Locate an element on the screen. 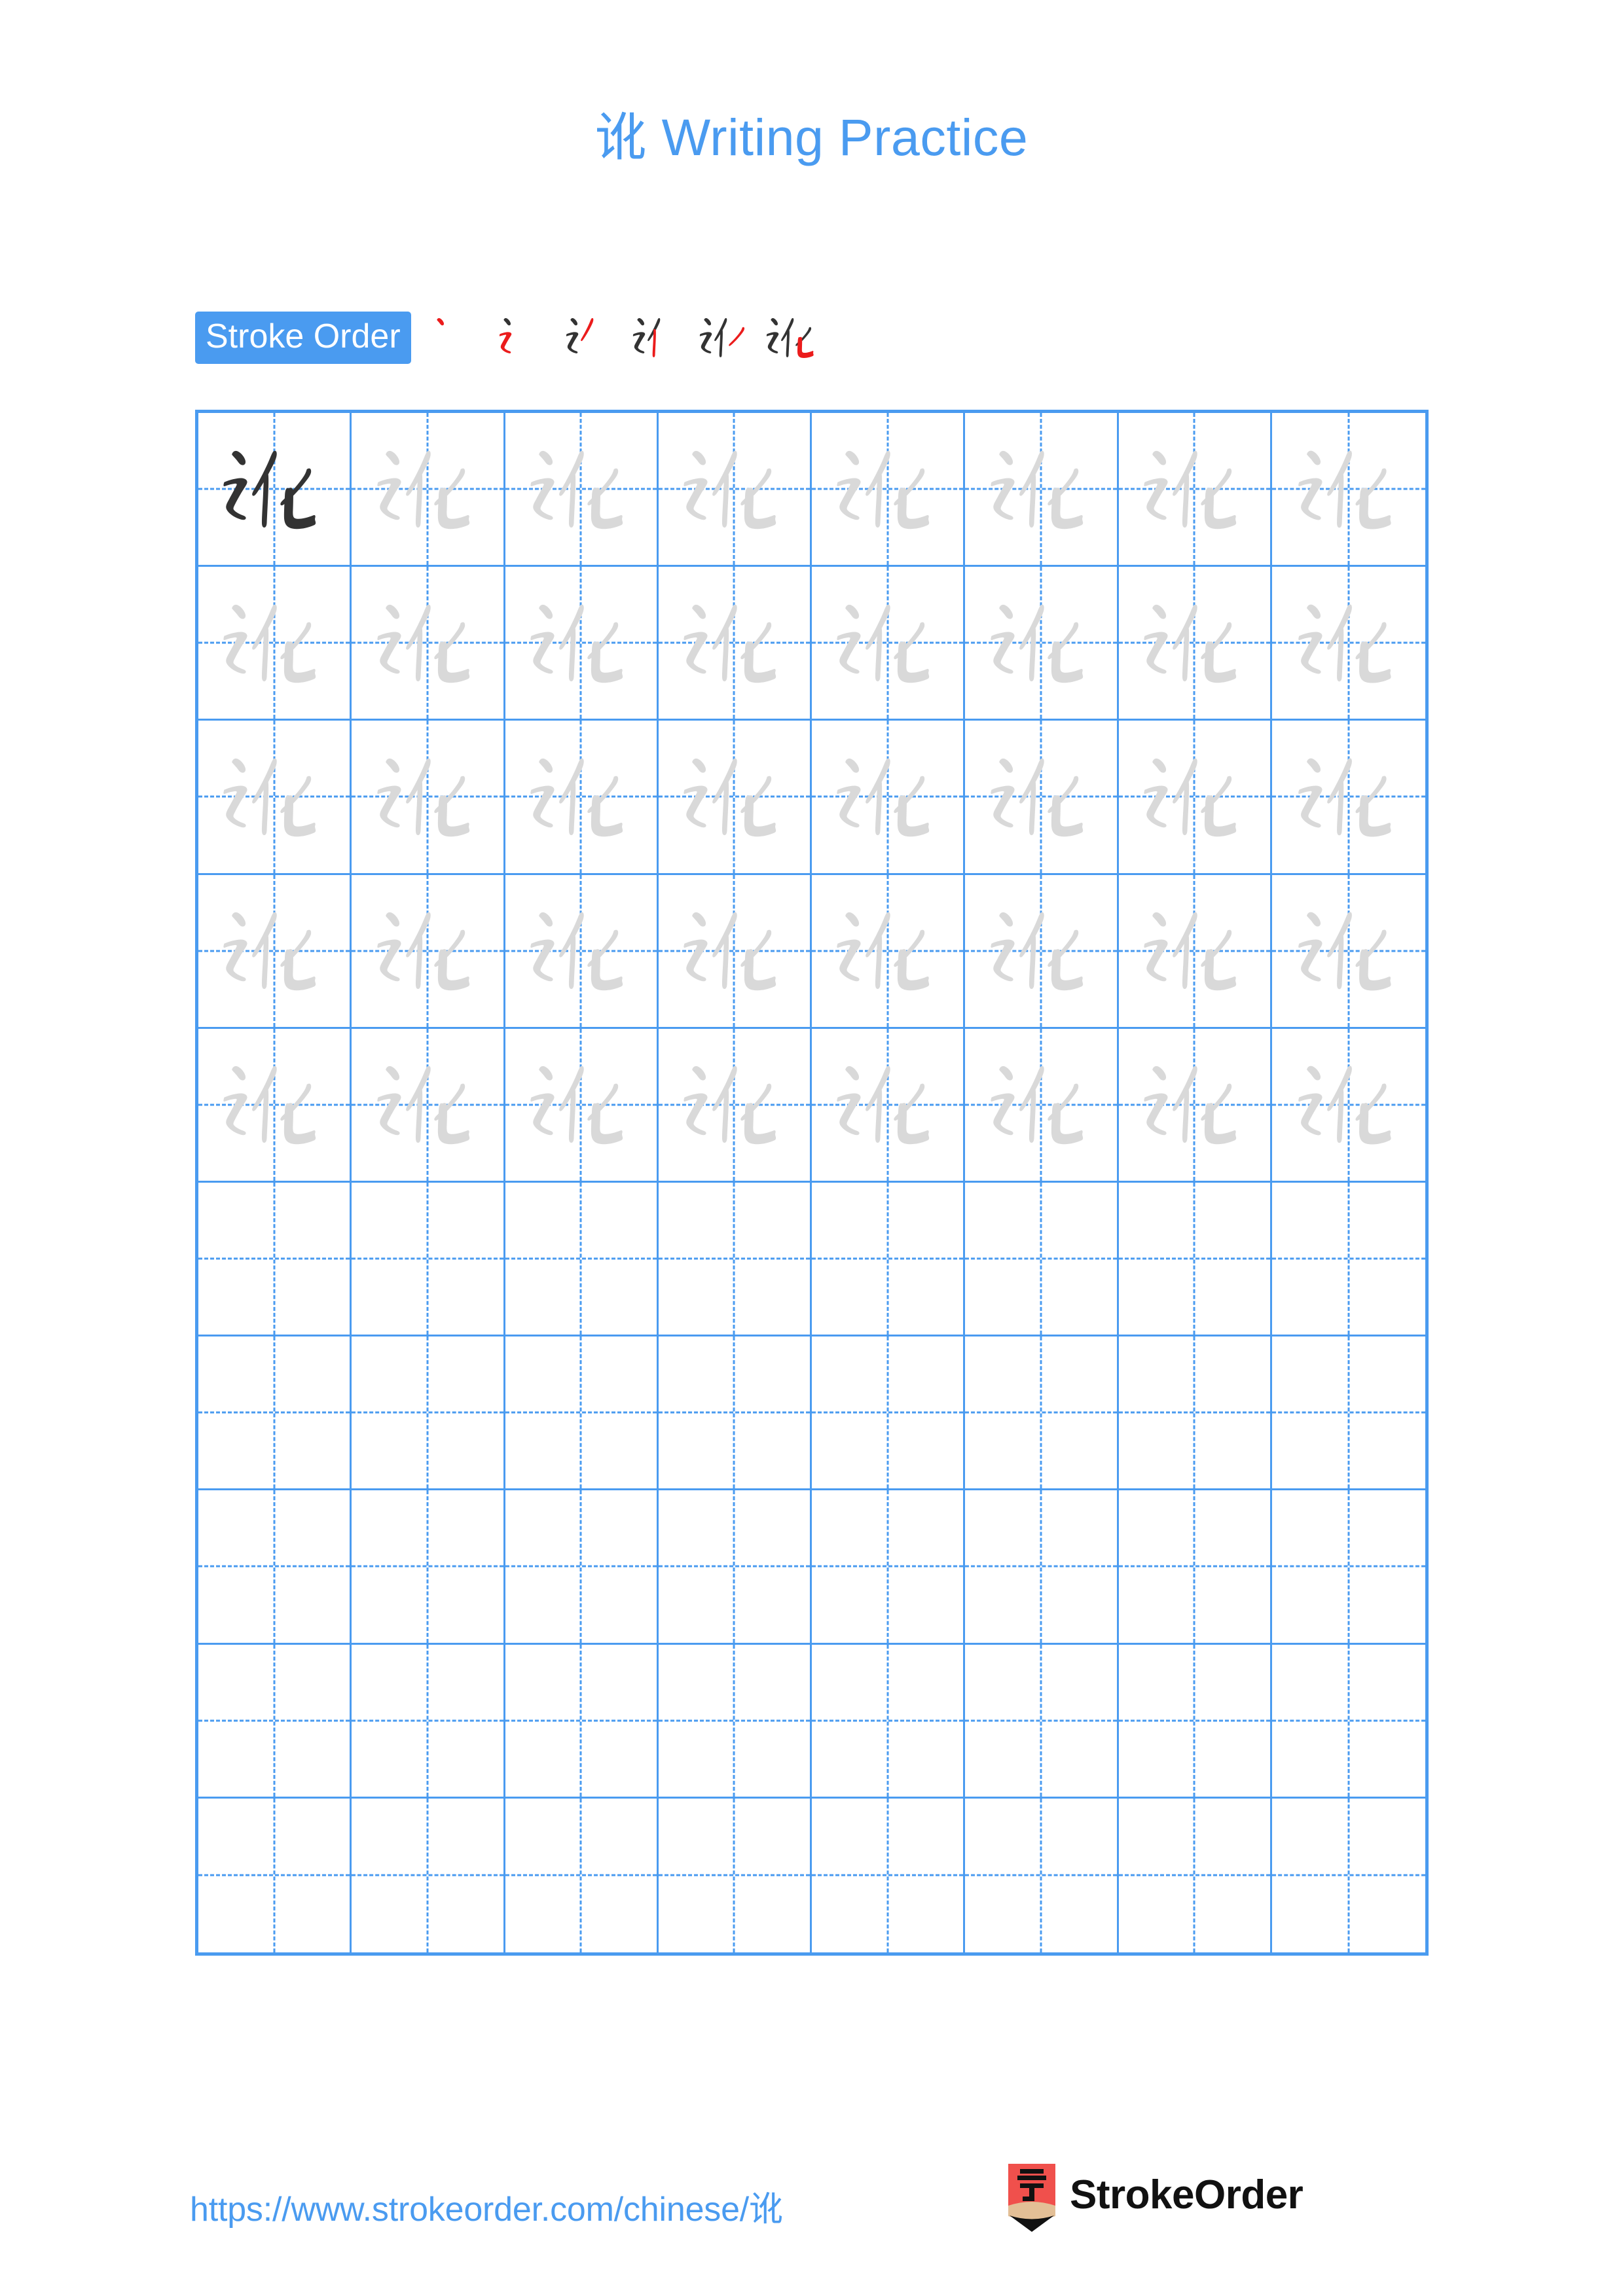 This screenshot has height=2296, width=1623. practice-cell-r7-c1 is located at coordinates (275, 1413).